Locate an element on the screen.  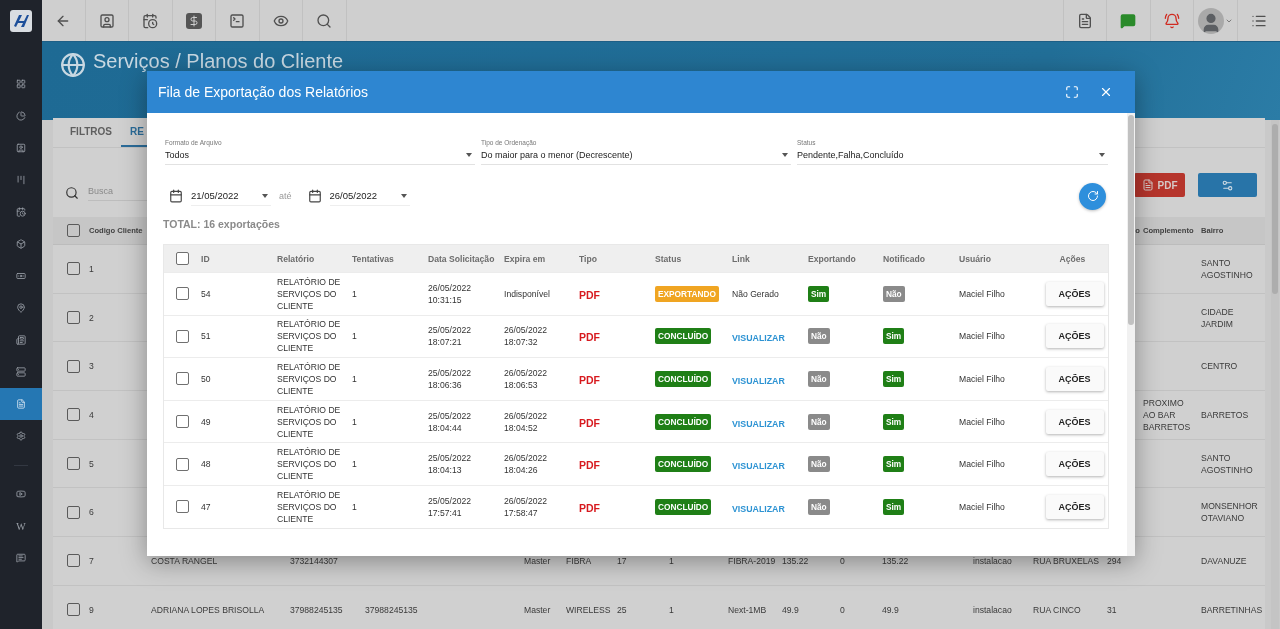
table-cell-text: 48 is located at coordinates (206, 464).